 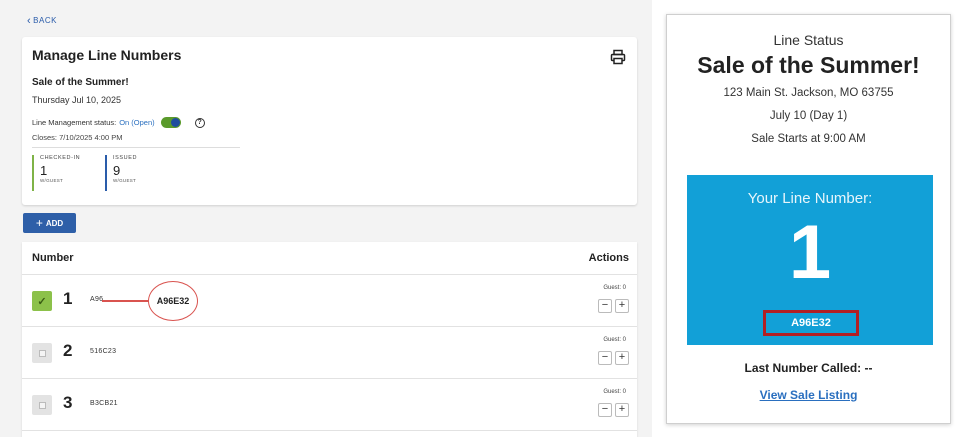 What do you see at coordinates (54, 223) in the screenshot?
I see `add-label: ADD` at bounding box center [54, 223].